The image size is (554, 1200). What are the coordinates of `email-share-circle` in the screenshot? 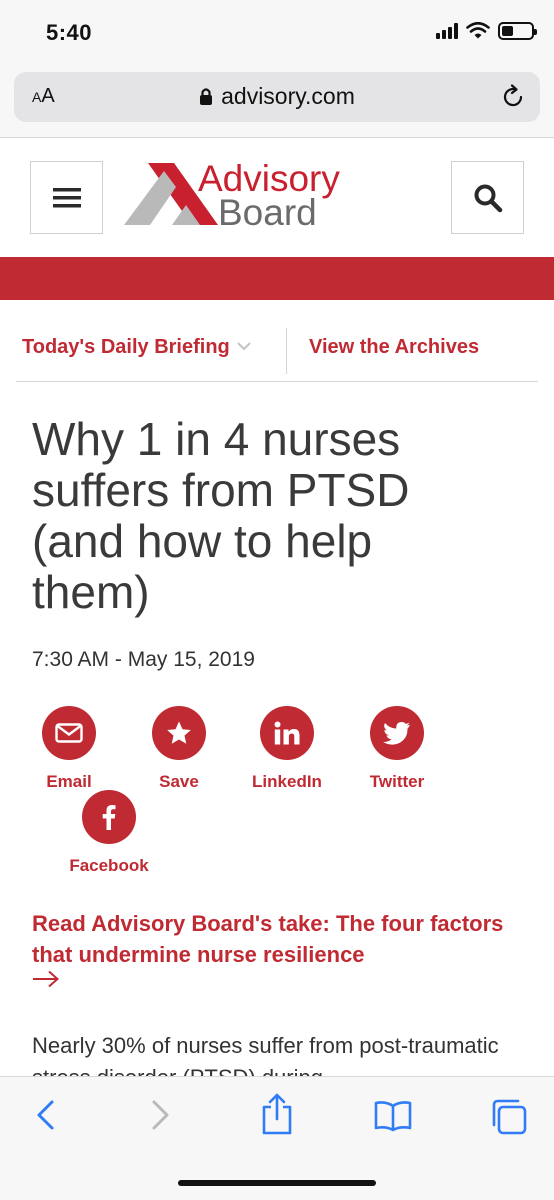 It's located at (69, 733).